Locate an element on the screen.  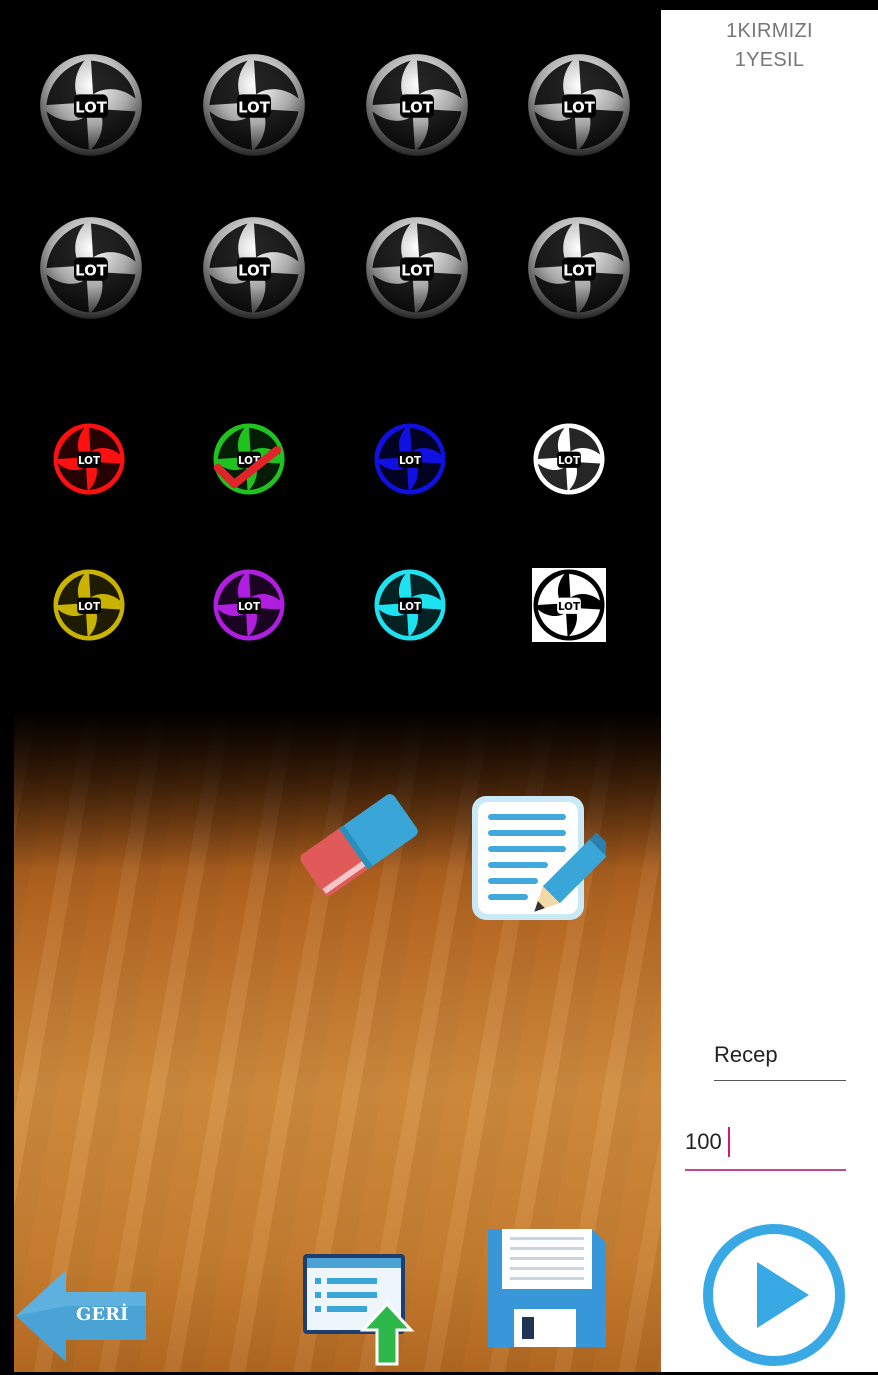
result-line-1: 1KIRMIZI is located at coordinates (769, 31).